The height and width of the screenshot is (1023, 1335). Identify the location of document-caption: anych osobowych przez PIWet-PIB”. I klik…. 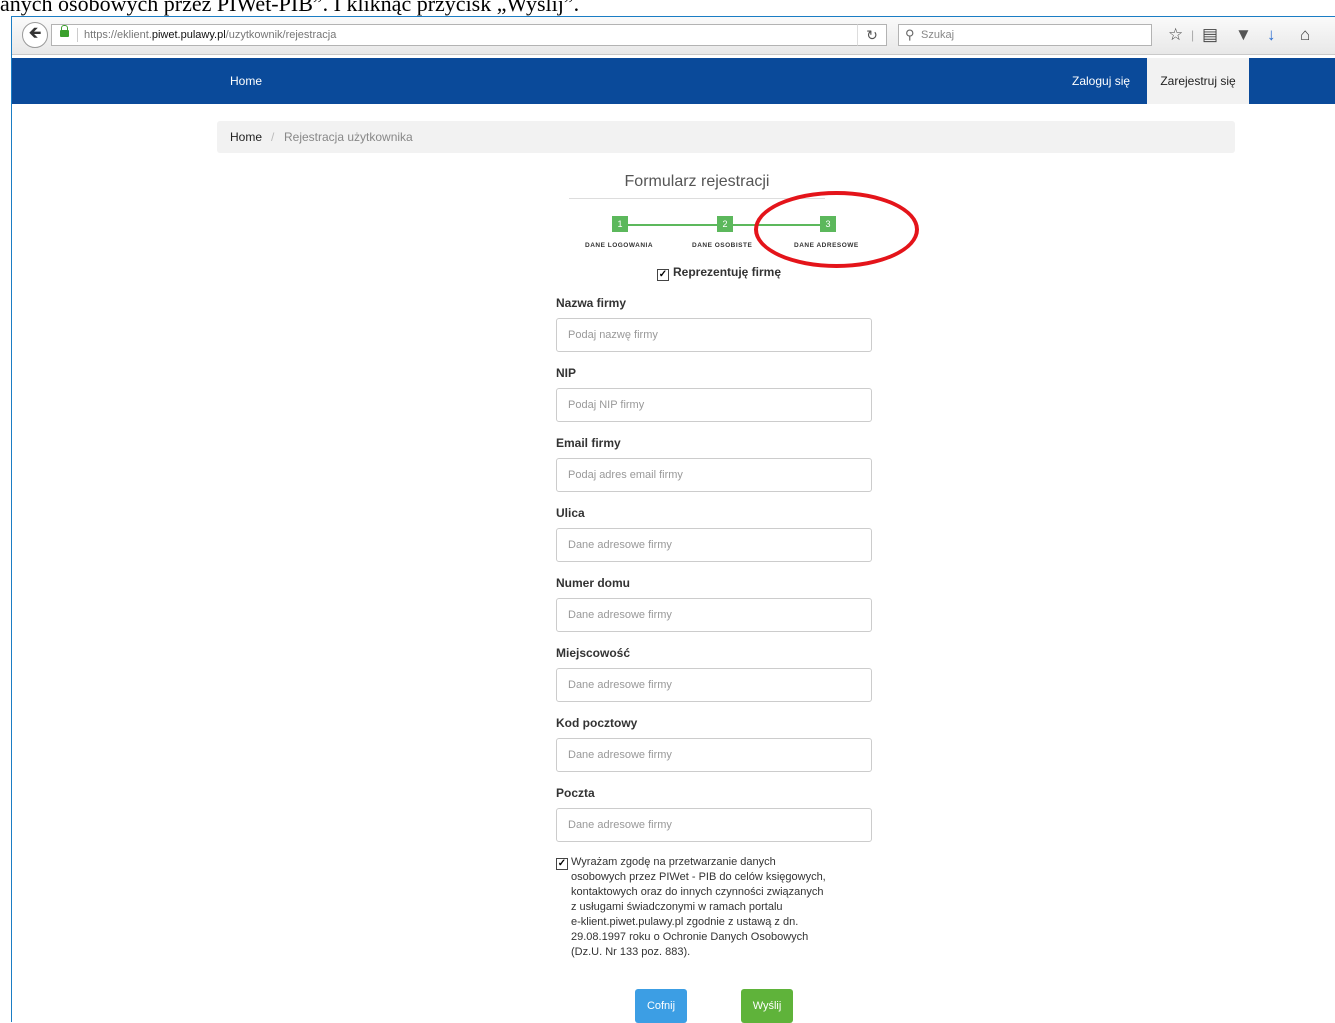
(290, 8).